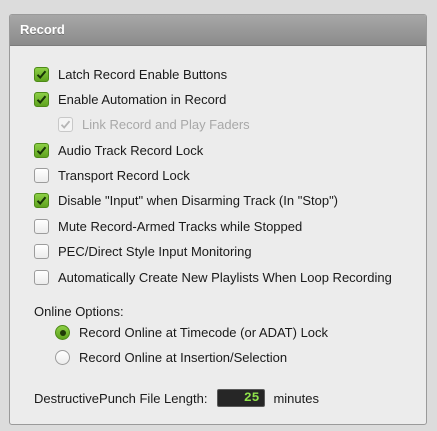 This screenshot has width=437, height=431. What do you see at coordinates (79, 311) in the screenshot?
I see `online-options-label: Online Options:` at bounding box center [79, 311].